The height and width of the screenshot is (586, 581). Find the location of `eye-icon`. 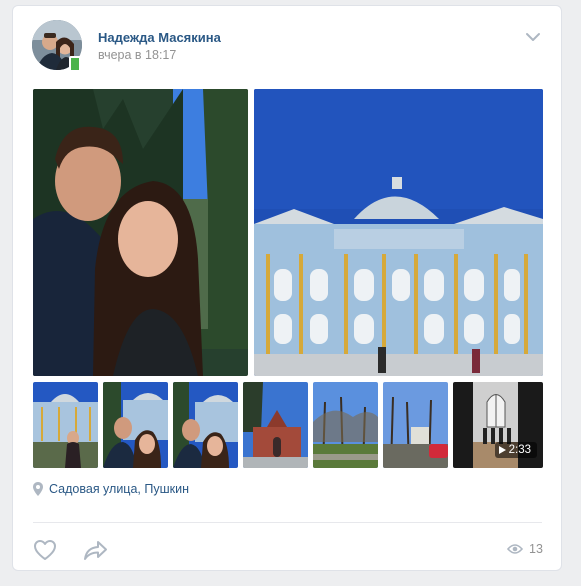

eye-icon is located at coordinates (515, 549).